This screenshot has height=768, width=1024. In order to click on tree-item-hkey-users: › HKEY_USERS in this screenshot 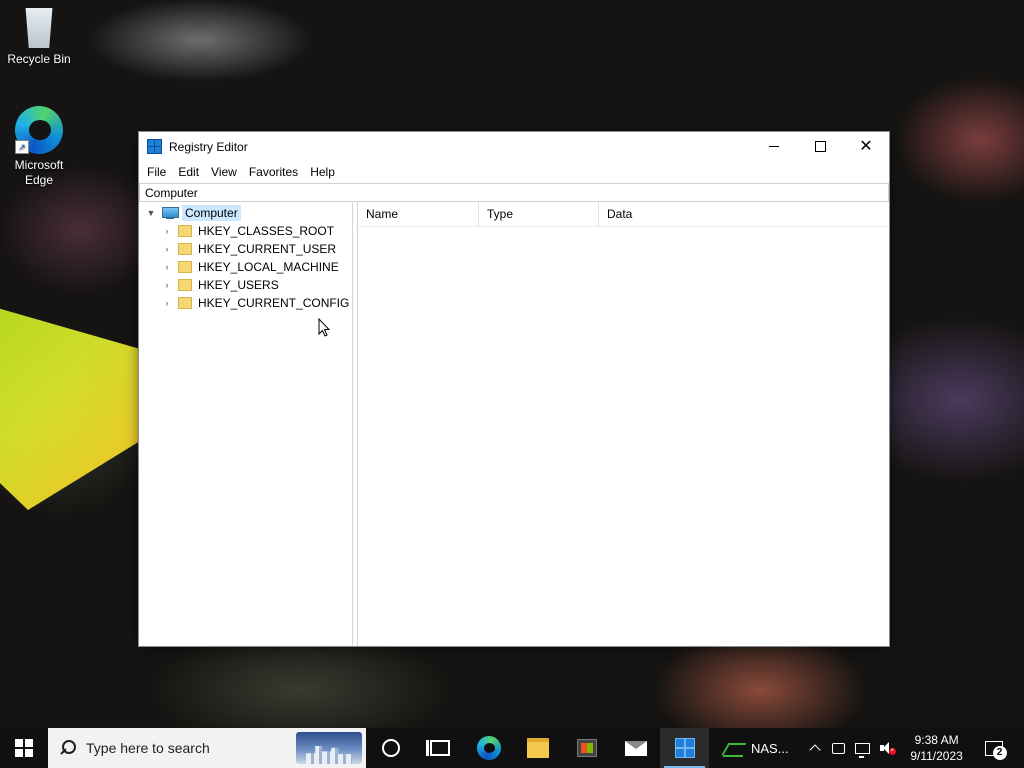, I will do `click(245, 285)`.